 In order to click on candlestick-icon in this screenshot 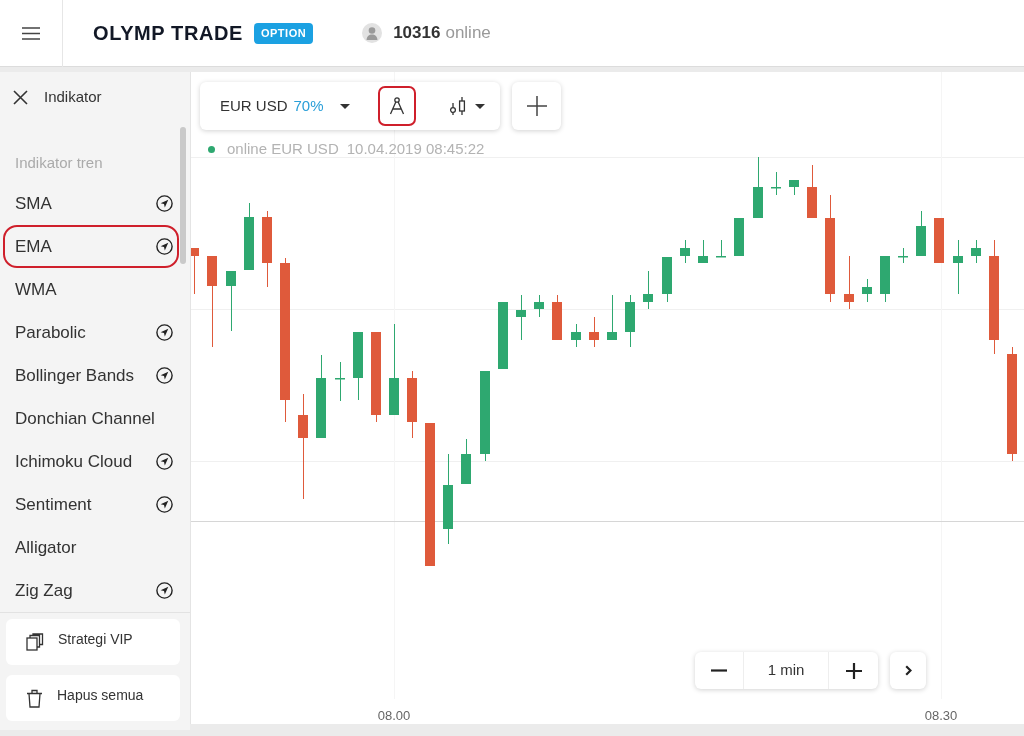, I will do `click(458, 106)`.